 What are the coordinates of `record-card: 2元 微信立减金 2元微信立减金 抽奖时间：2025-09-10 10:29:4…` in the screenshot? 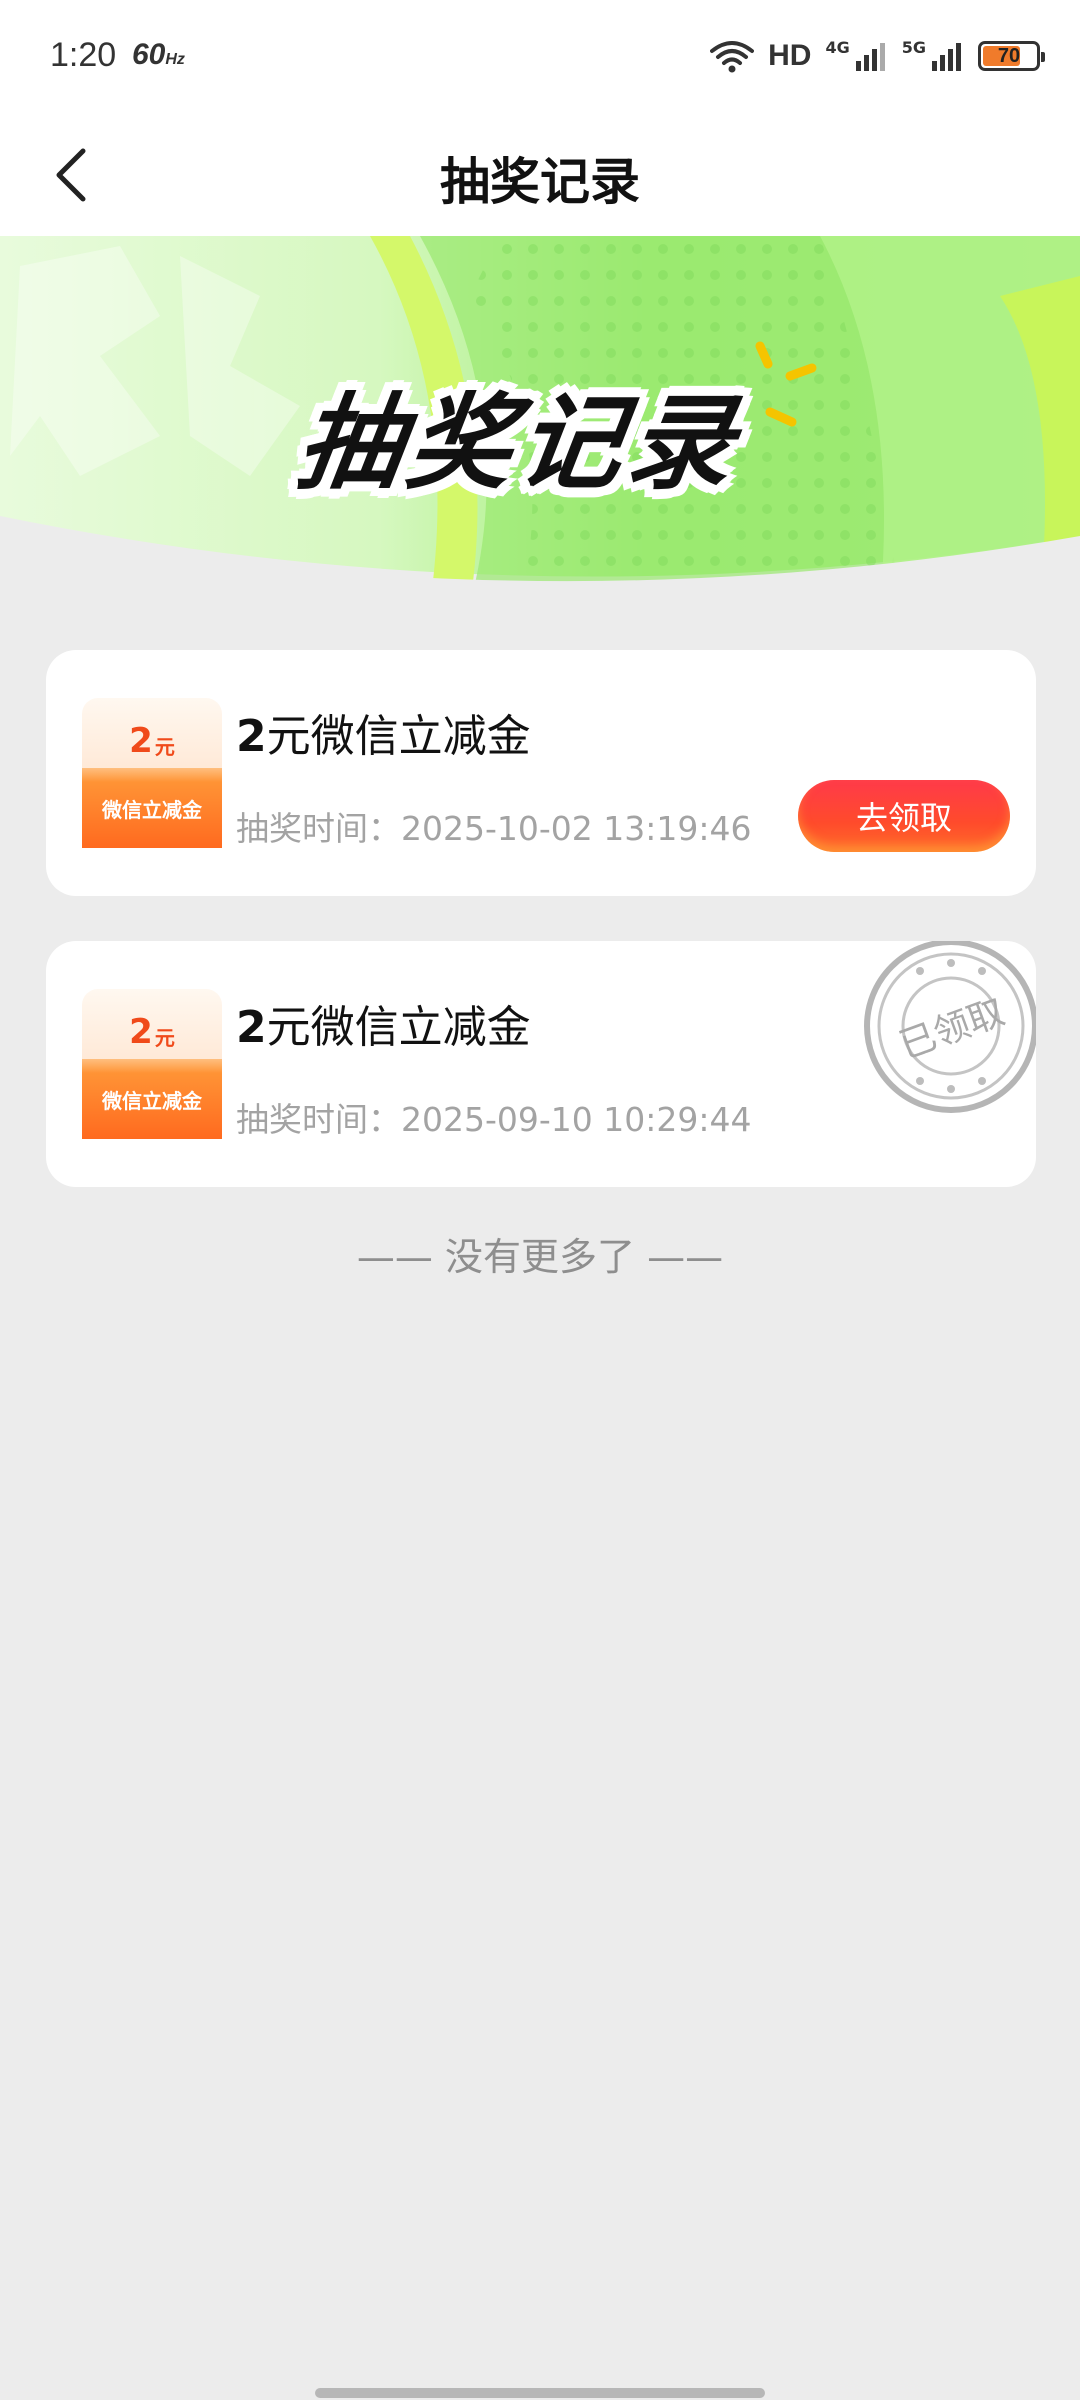 It's located at (541, 1064).